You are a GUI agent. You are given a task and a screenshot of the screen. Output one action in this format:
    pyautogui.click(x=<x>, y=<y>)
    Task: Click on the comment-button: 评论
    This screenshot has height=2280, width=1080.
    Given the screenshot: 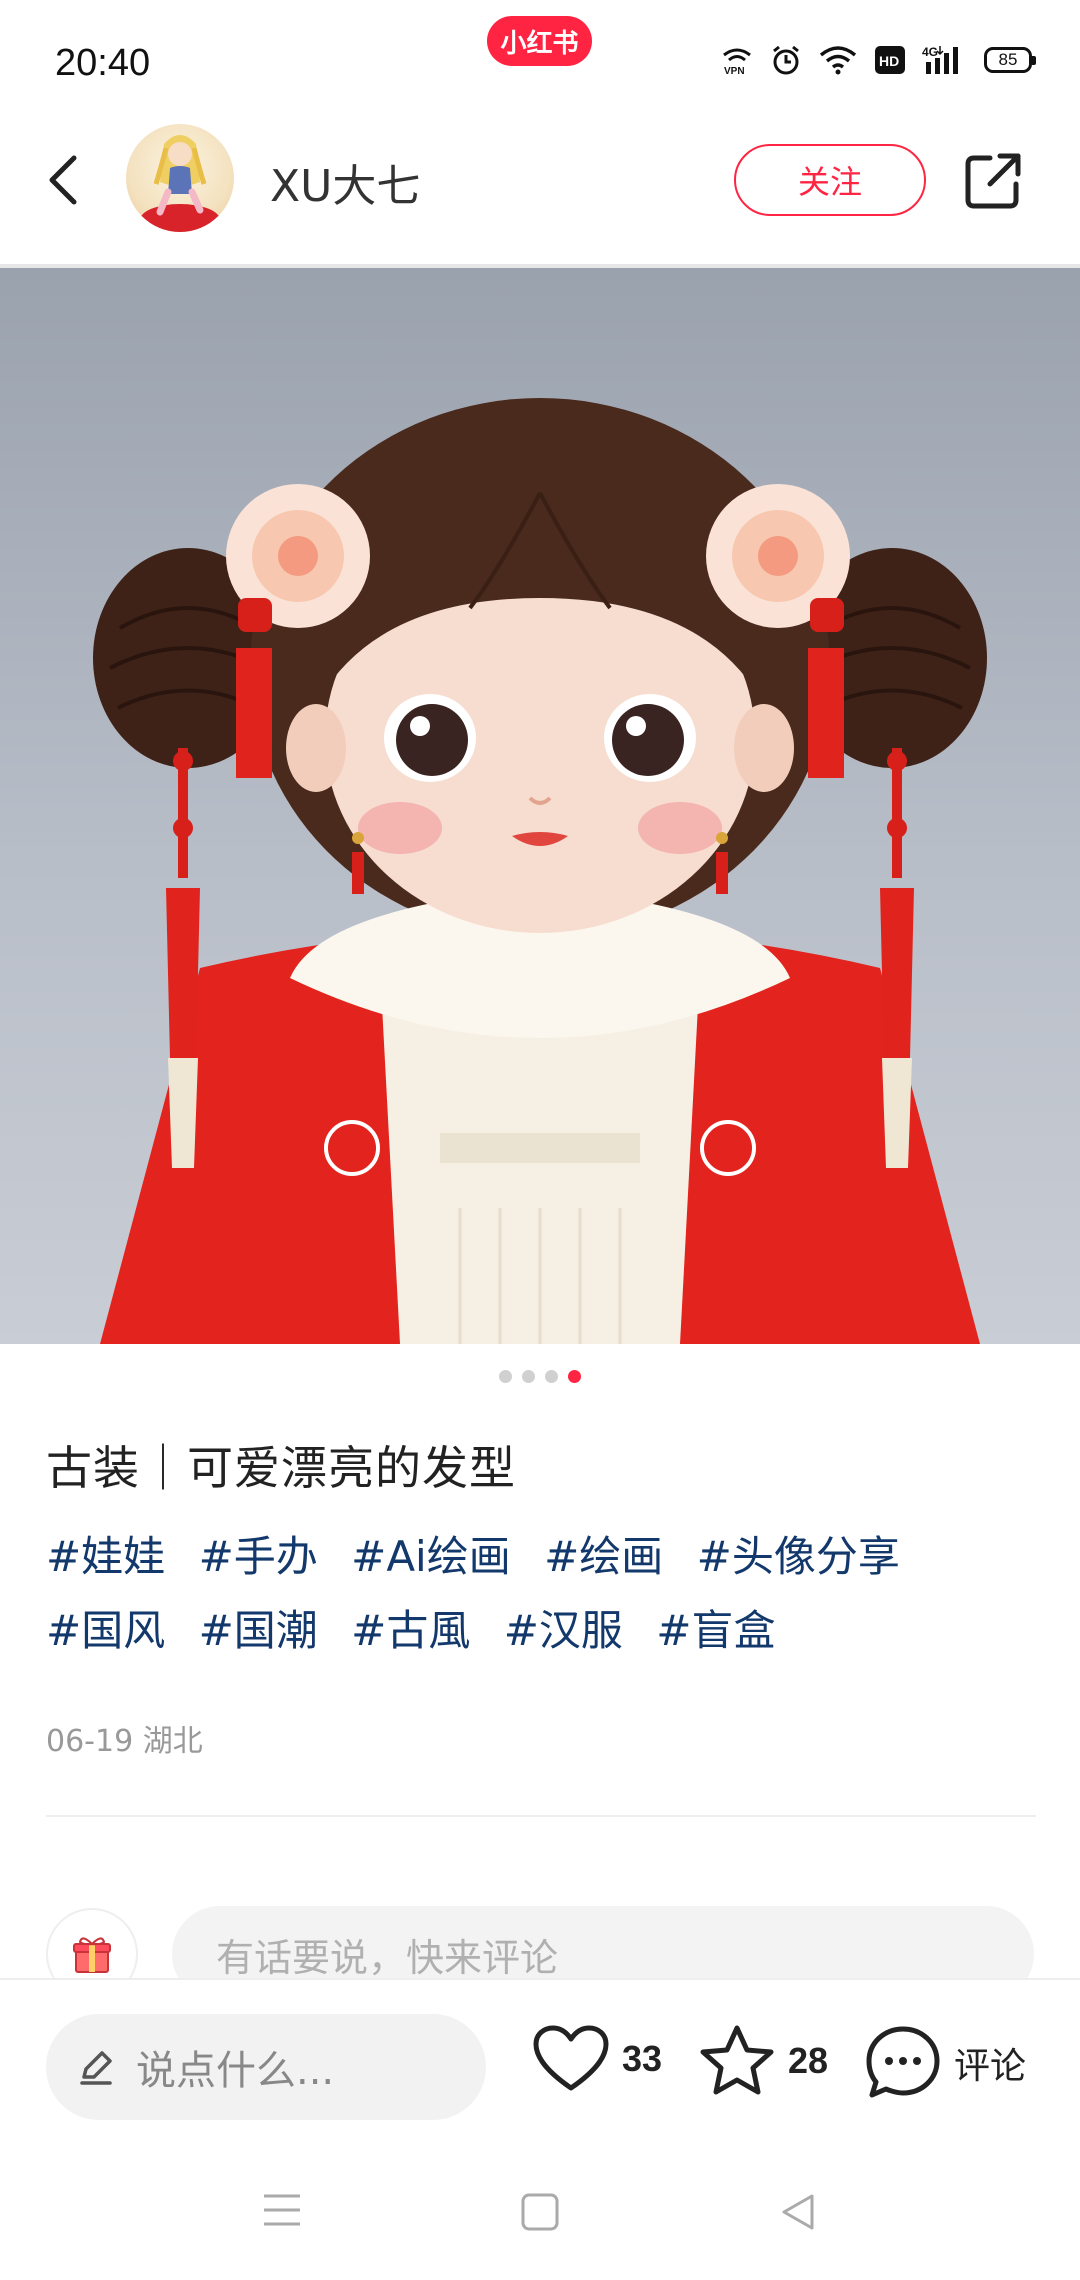 What is the action you would take?
    pyautogui.click(x=945, y=2063)
    